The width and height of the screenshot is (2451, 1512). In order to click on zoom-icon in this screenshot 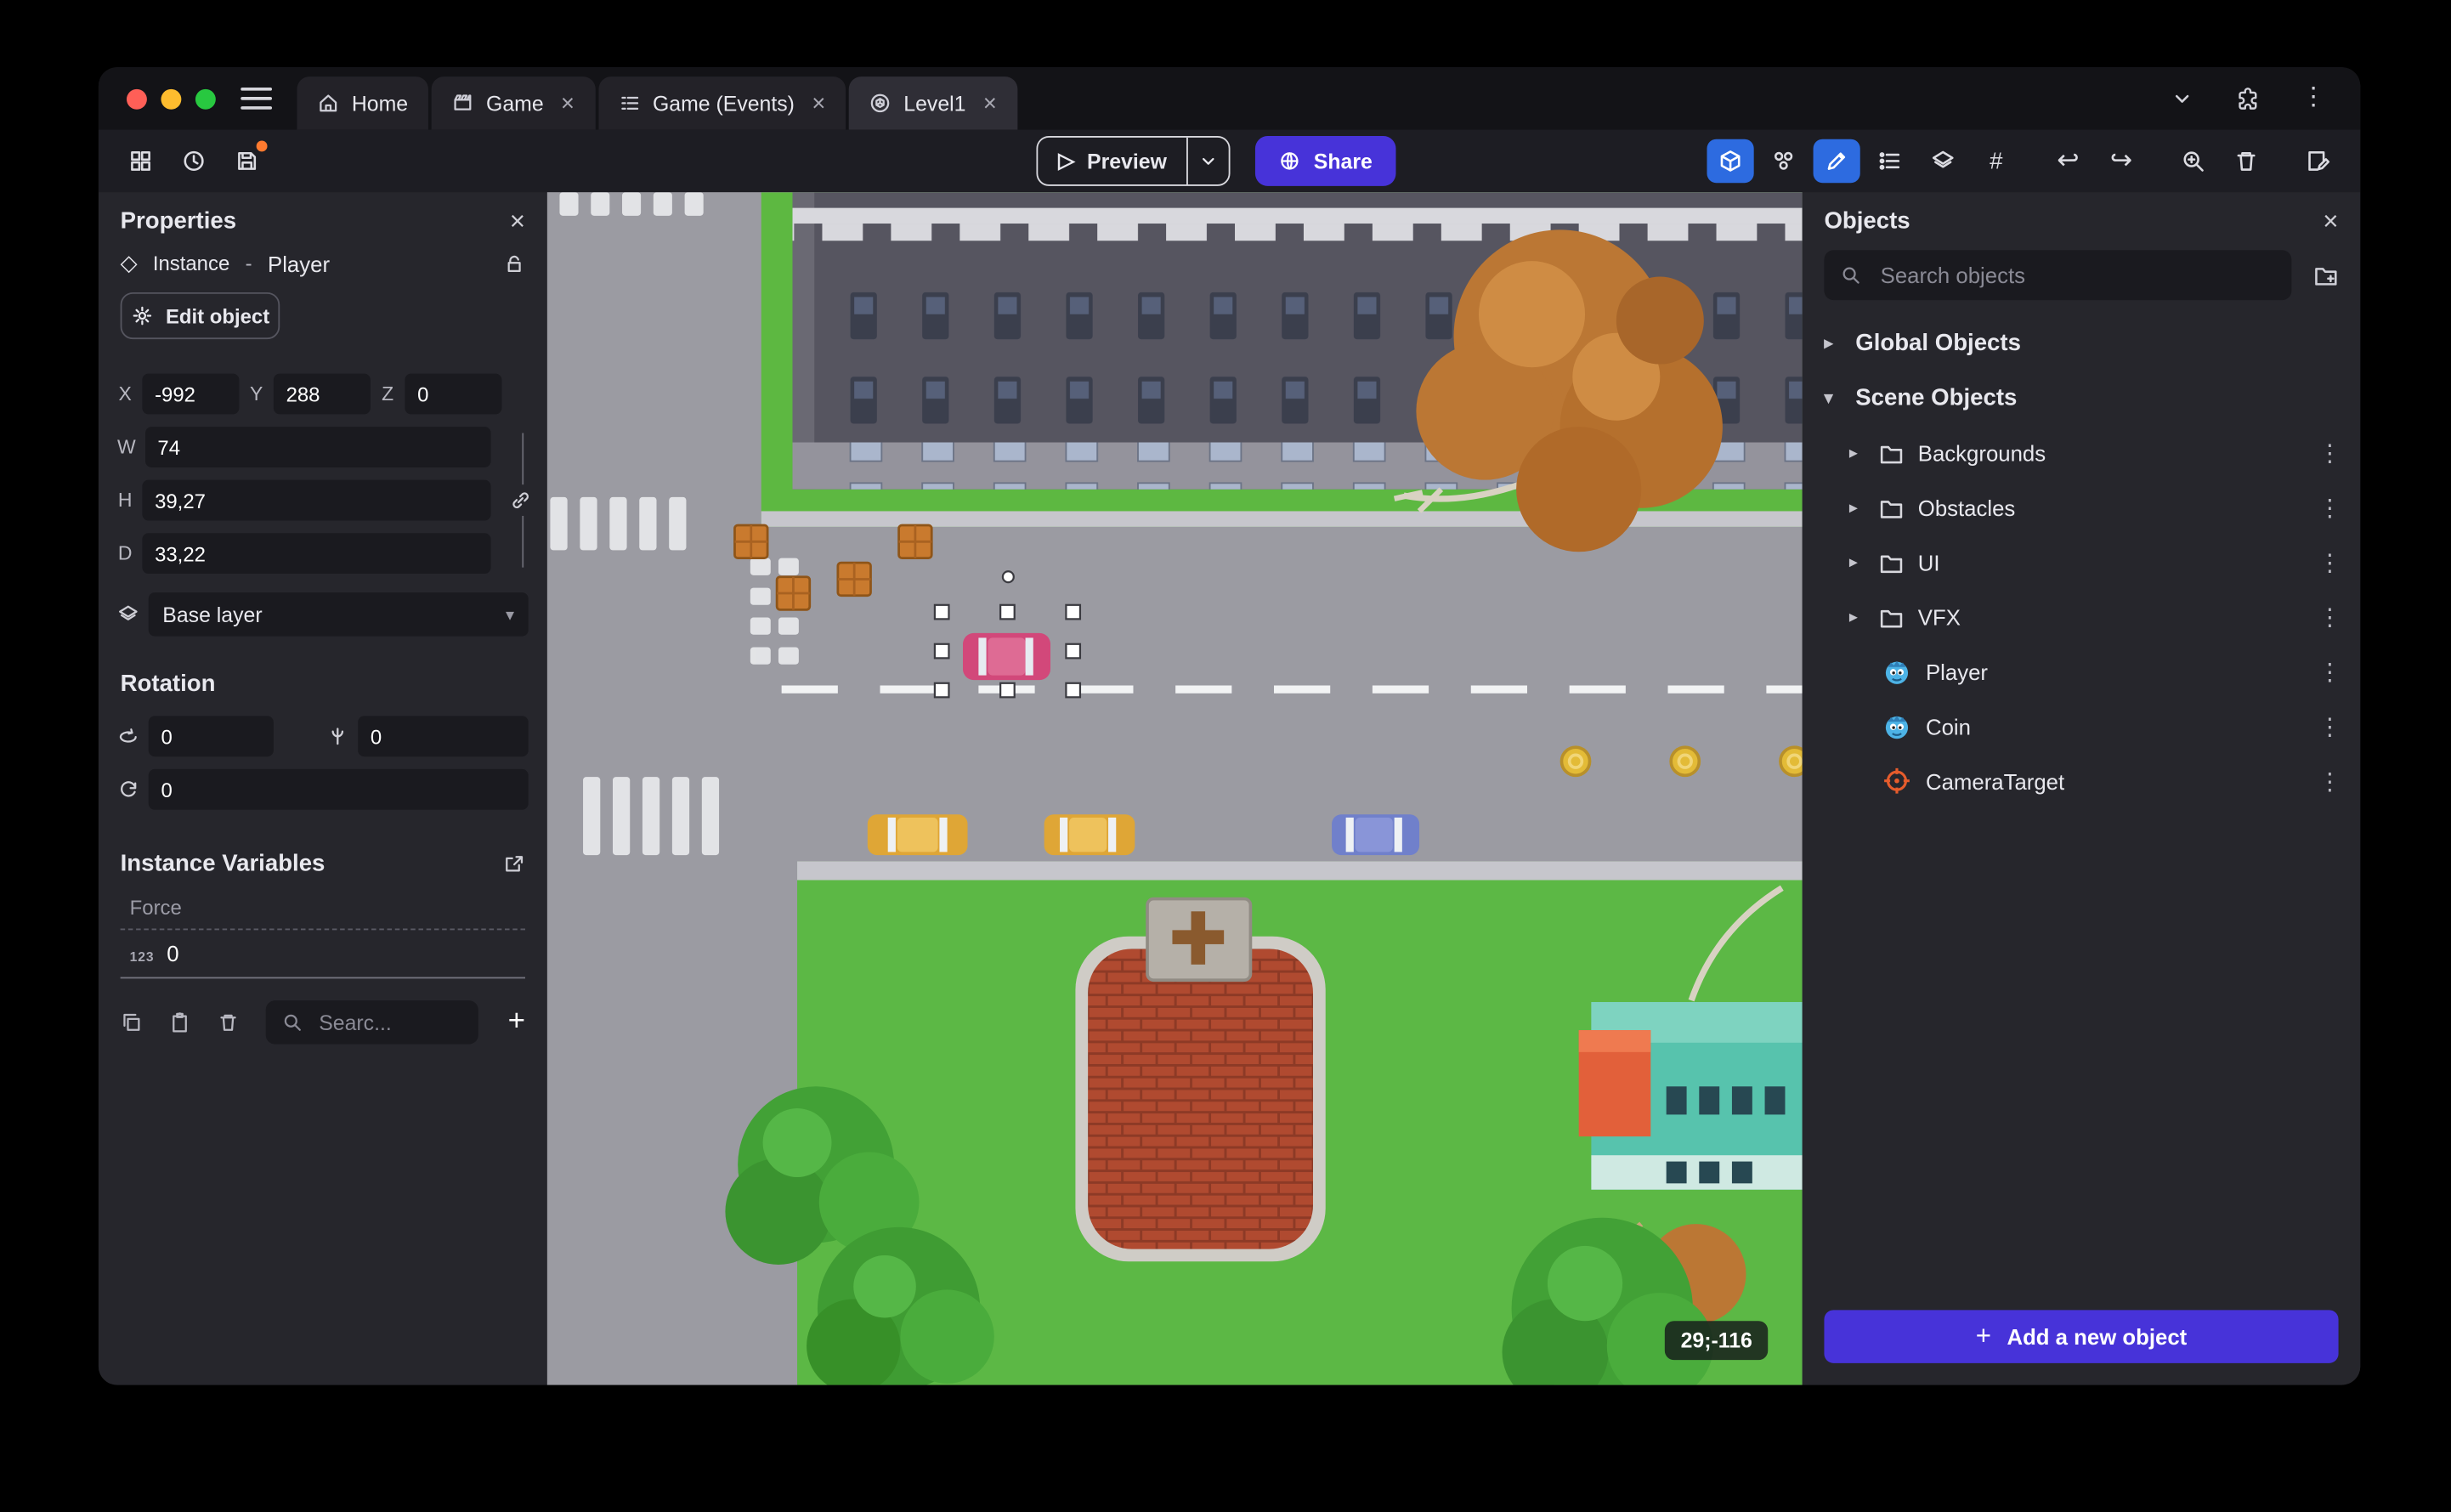, I will do `click(2193, 161)`.